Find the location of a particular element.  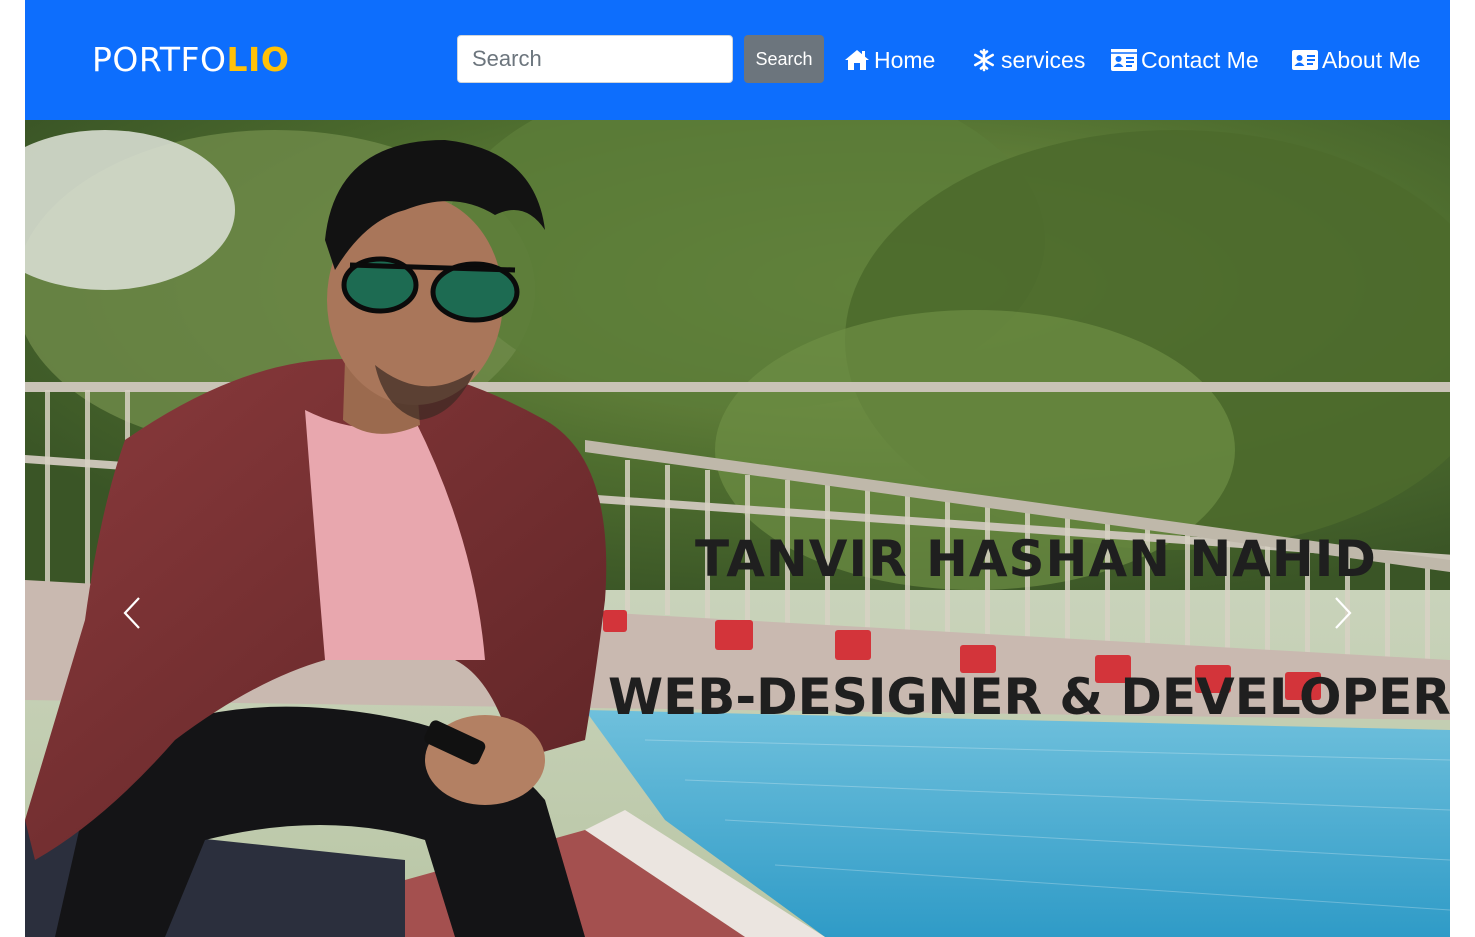

hero-name-heading: TANVIR HASHAN NAHID is located at coordinates (1036, 559).